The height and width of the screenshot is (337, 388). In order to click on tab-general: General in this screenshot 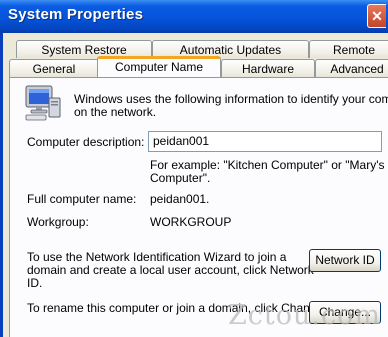, I will do `click(54, 68)`.